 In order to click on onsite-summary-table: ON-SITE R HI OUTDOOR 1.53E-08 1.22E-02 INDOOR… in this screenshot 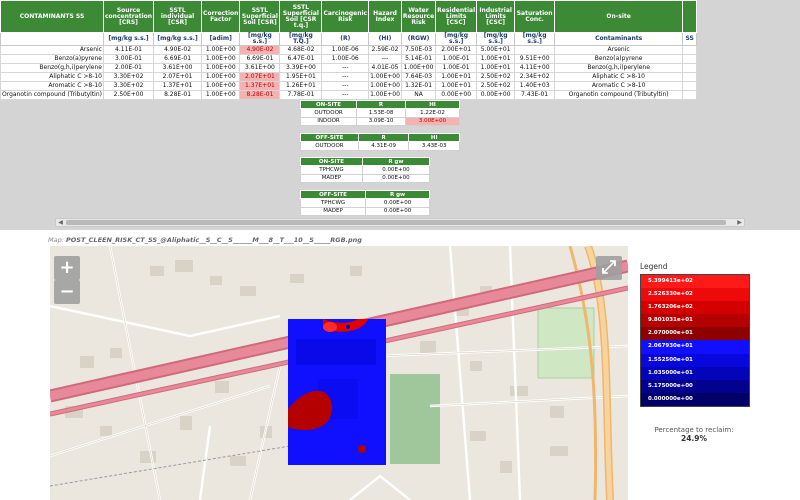, I will do `click(379, 113)`.